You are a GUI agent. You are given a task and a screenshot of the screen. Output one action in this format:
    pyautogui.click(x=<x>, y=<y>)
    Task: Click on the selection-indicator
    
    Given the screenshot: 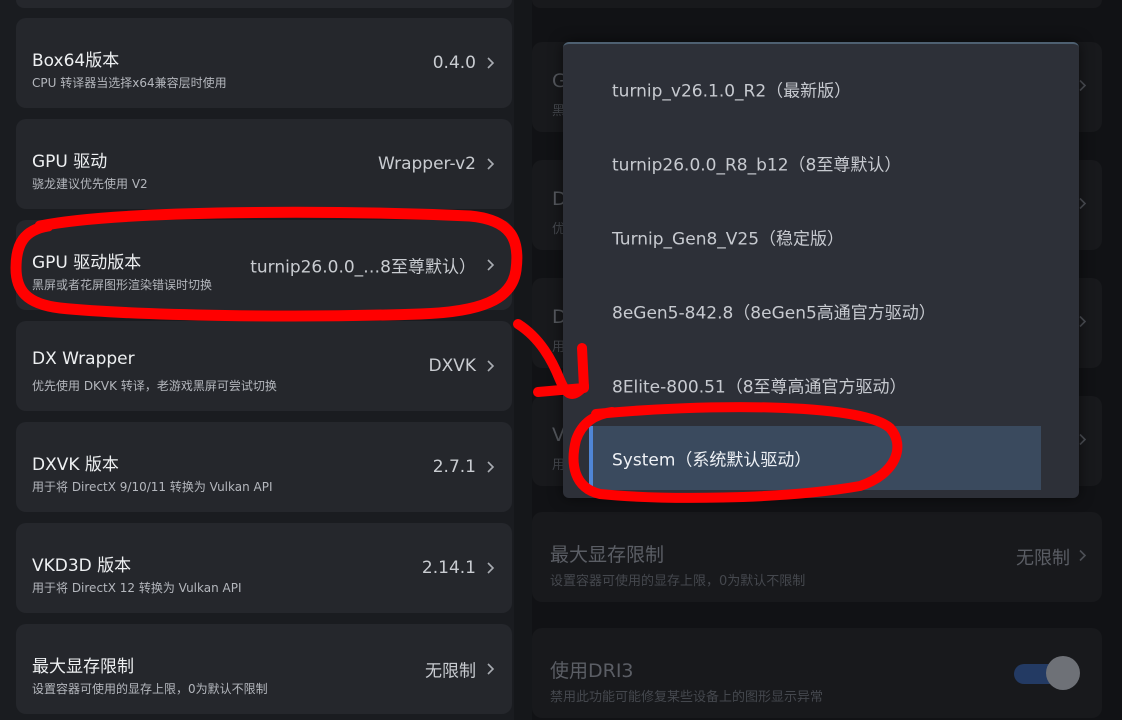 What is the action you would take?
    pyautogui.click(x=591, y=458)
    